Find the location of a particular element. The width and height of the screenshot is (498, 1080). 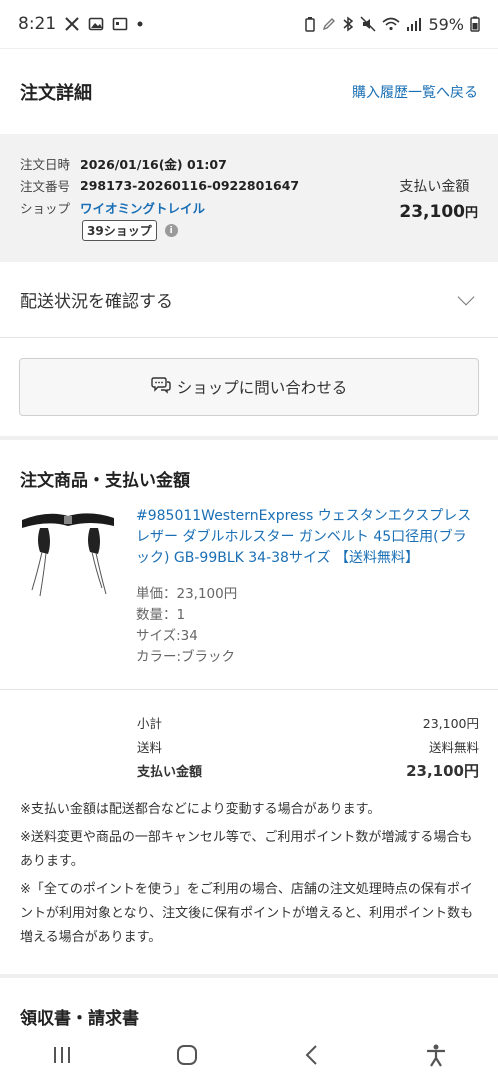

page-header: 注文詳細 購入履歴一覧へ戻る is located at coordinates (249, 91).